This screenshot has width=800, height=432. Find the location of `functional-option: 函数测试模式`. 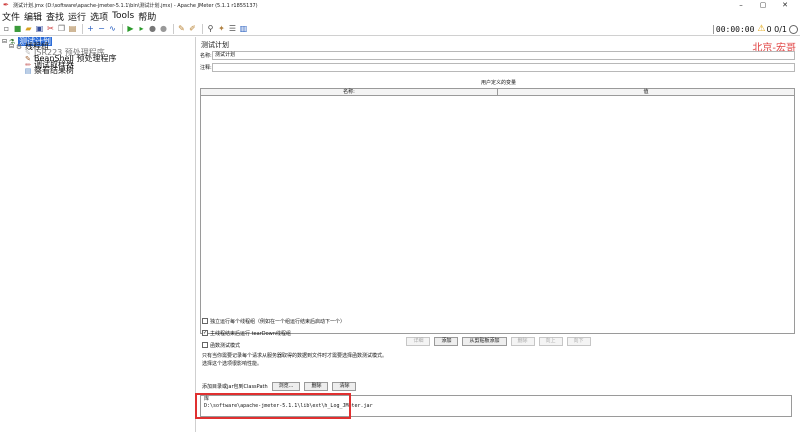

functional-option: 函数测试模式 is located at coordinates (221, 345).